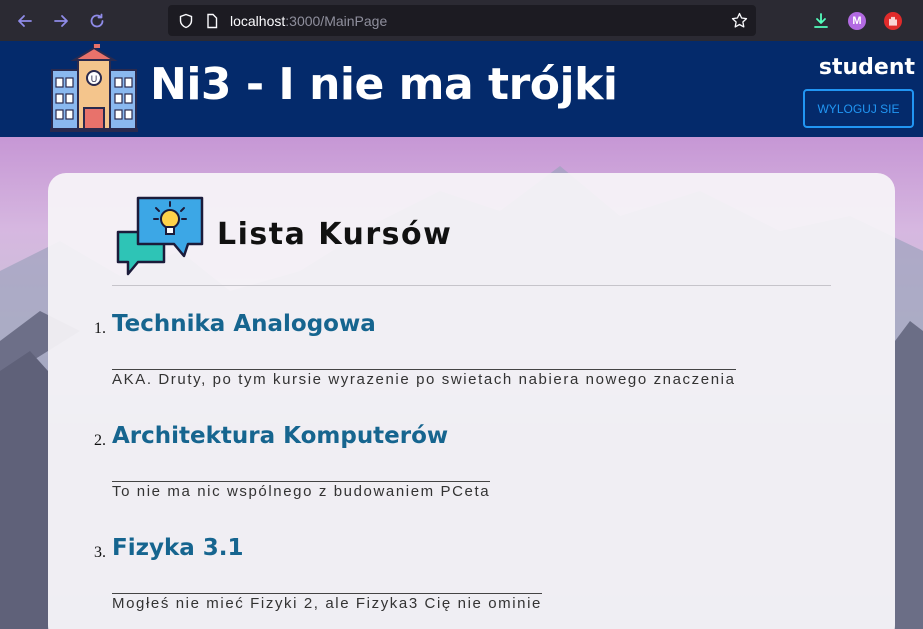  What do you see at coordinates (97, 21) in the screenshot?
I see `reload-icon` at bounding box center [97, 21].